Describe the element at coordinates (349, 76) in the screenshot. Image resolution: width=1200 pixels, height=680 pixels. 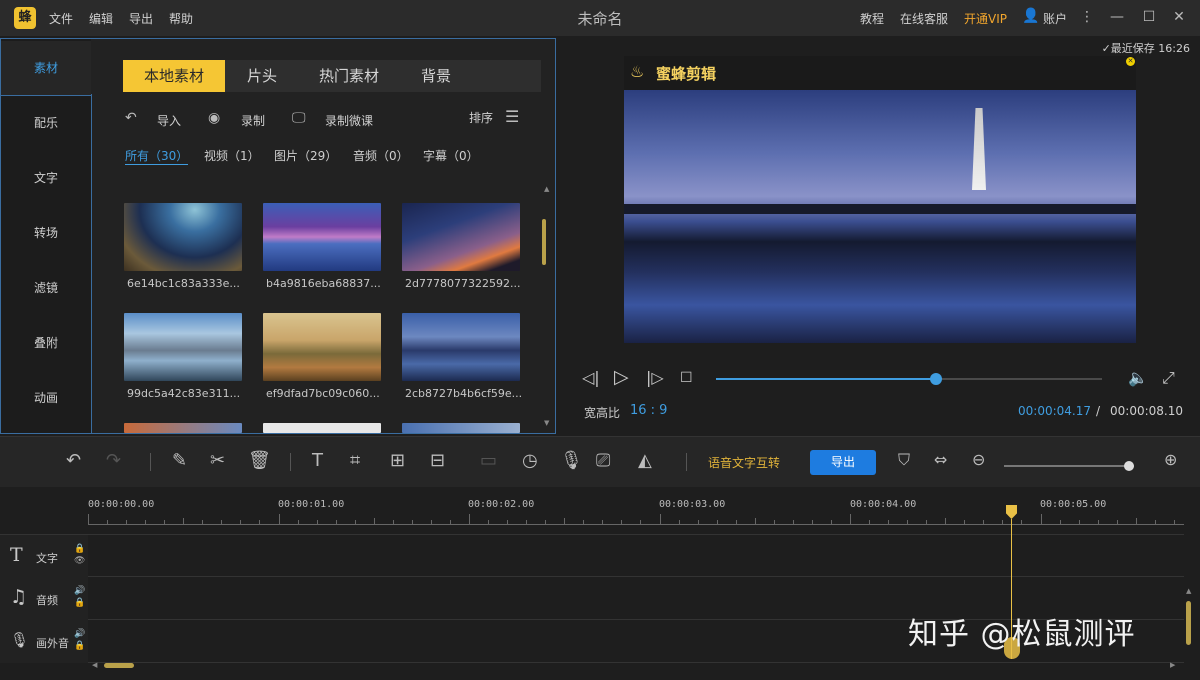
I see `tab-hot-media: 热门素材` at that location.